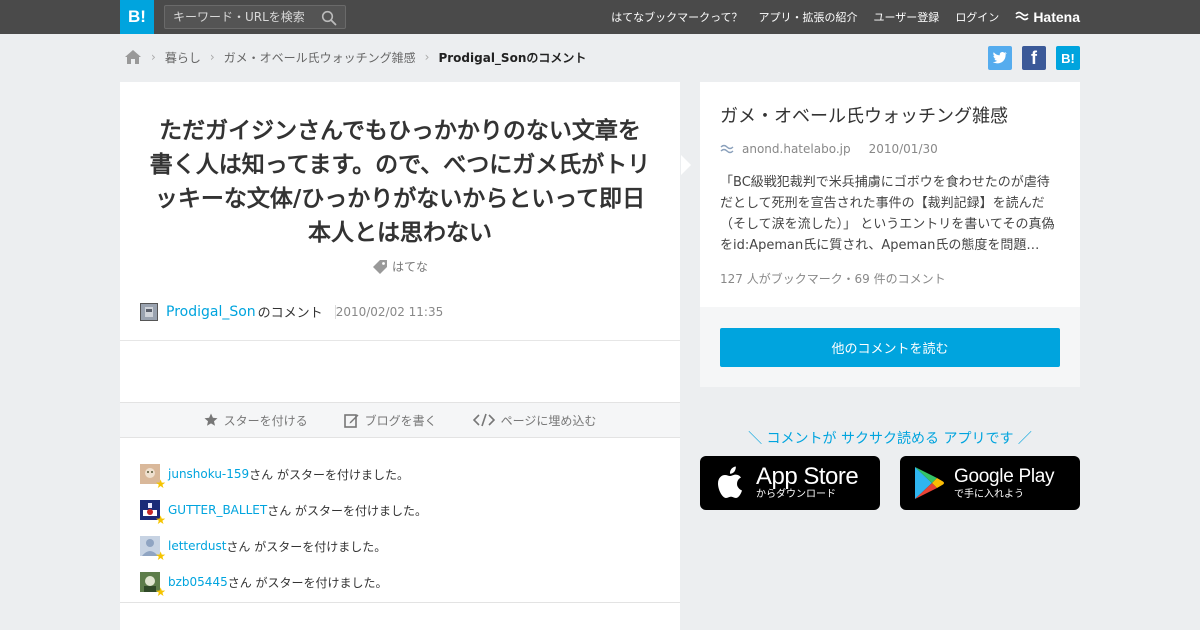  I want to click on avatar-image-icon, so click(149, 311).